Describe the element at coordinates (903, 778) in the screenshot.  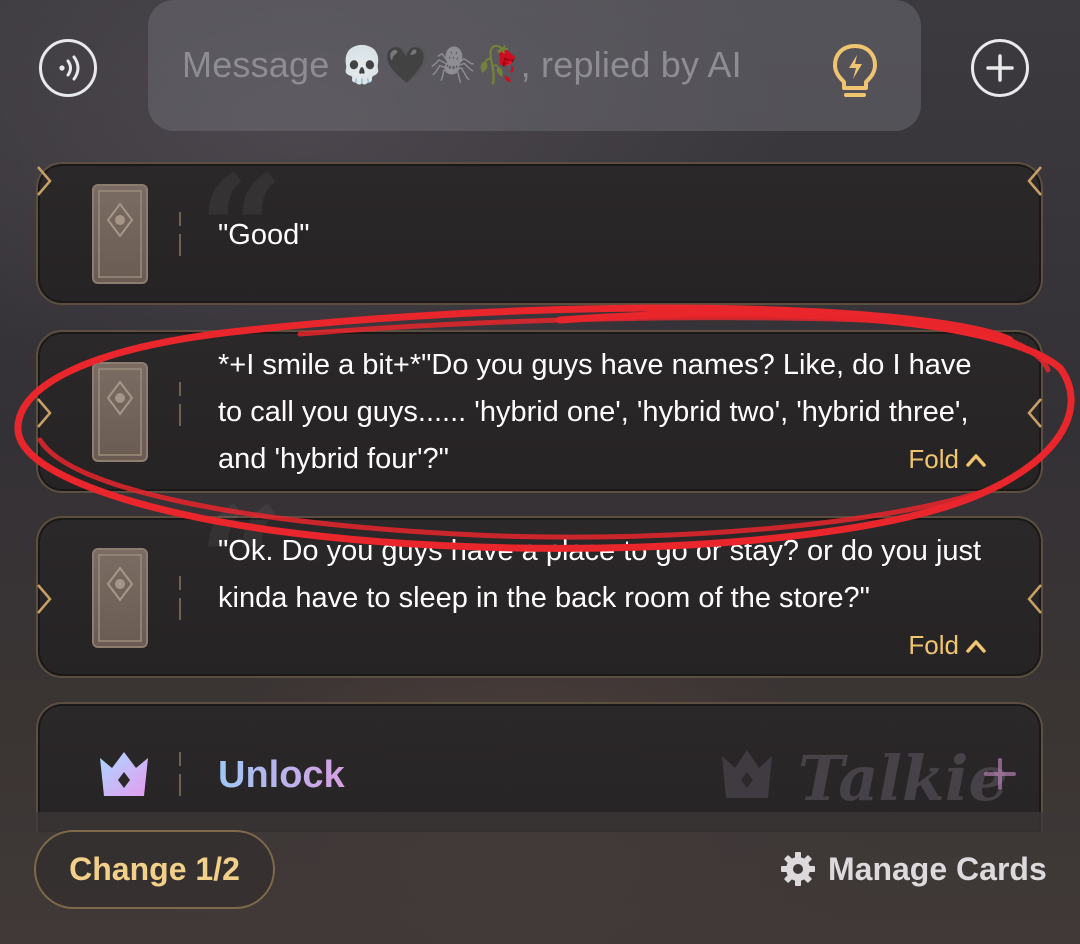
I see `brand-name: Talkie` at that location.